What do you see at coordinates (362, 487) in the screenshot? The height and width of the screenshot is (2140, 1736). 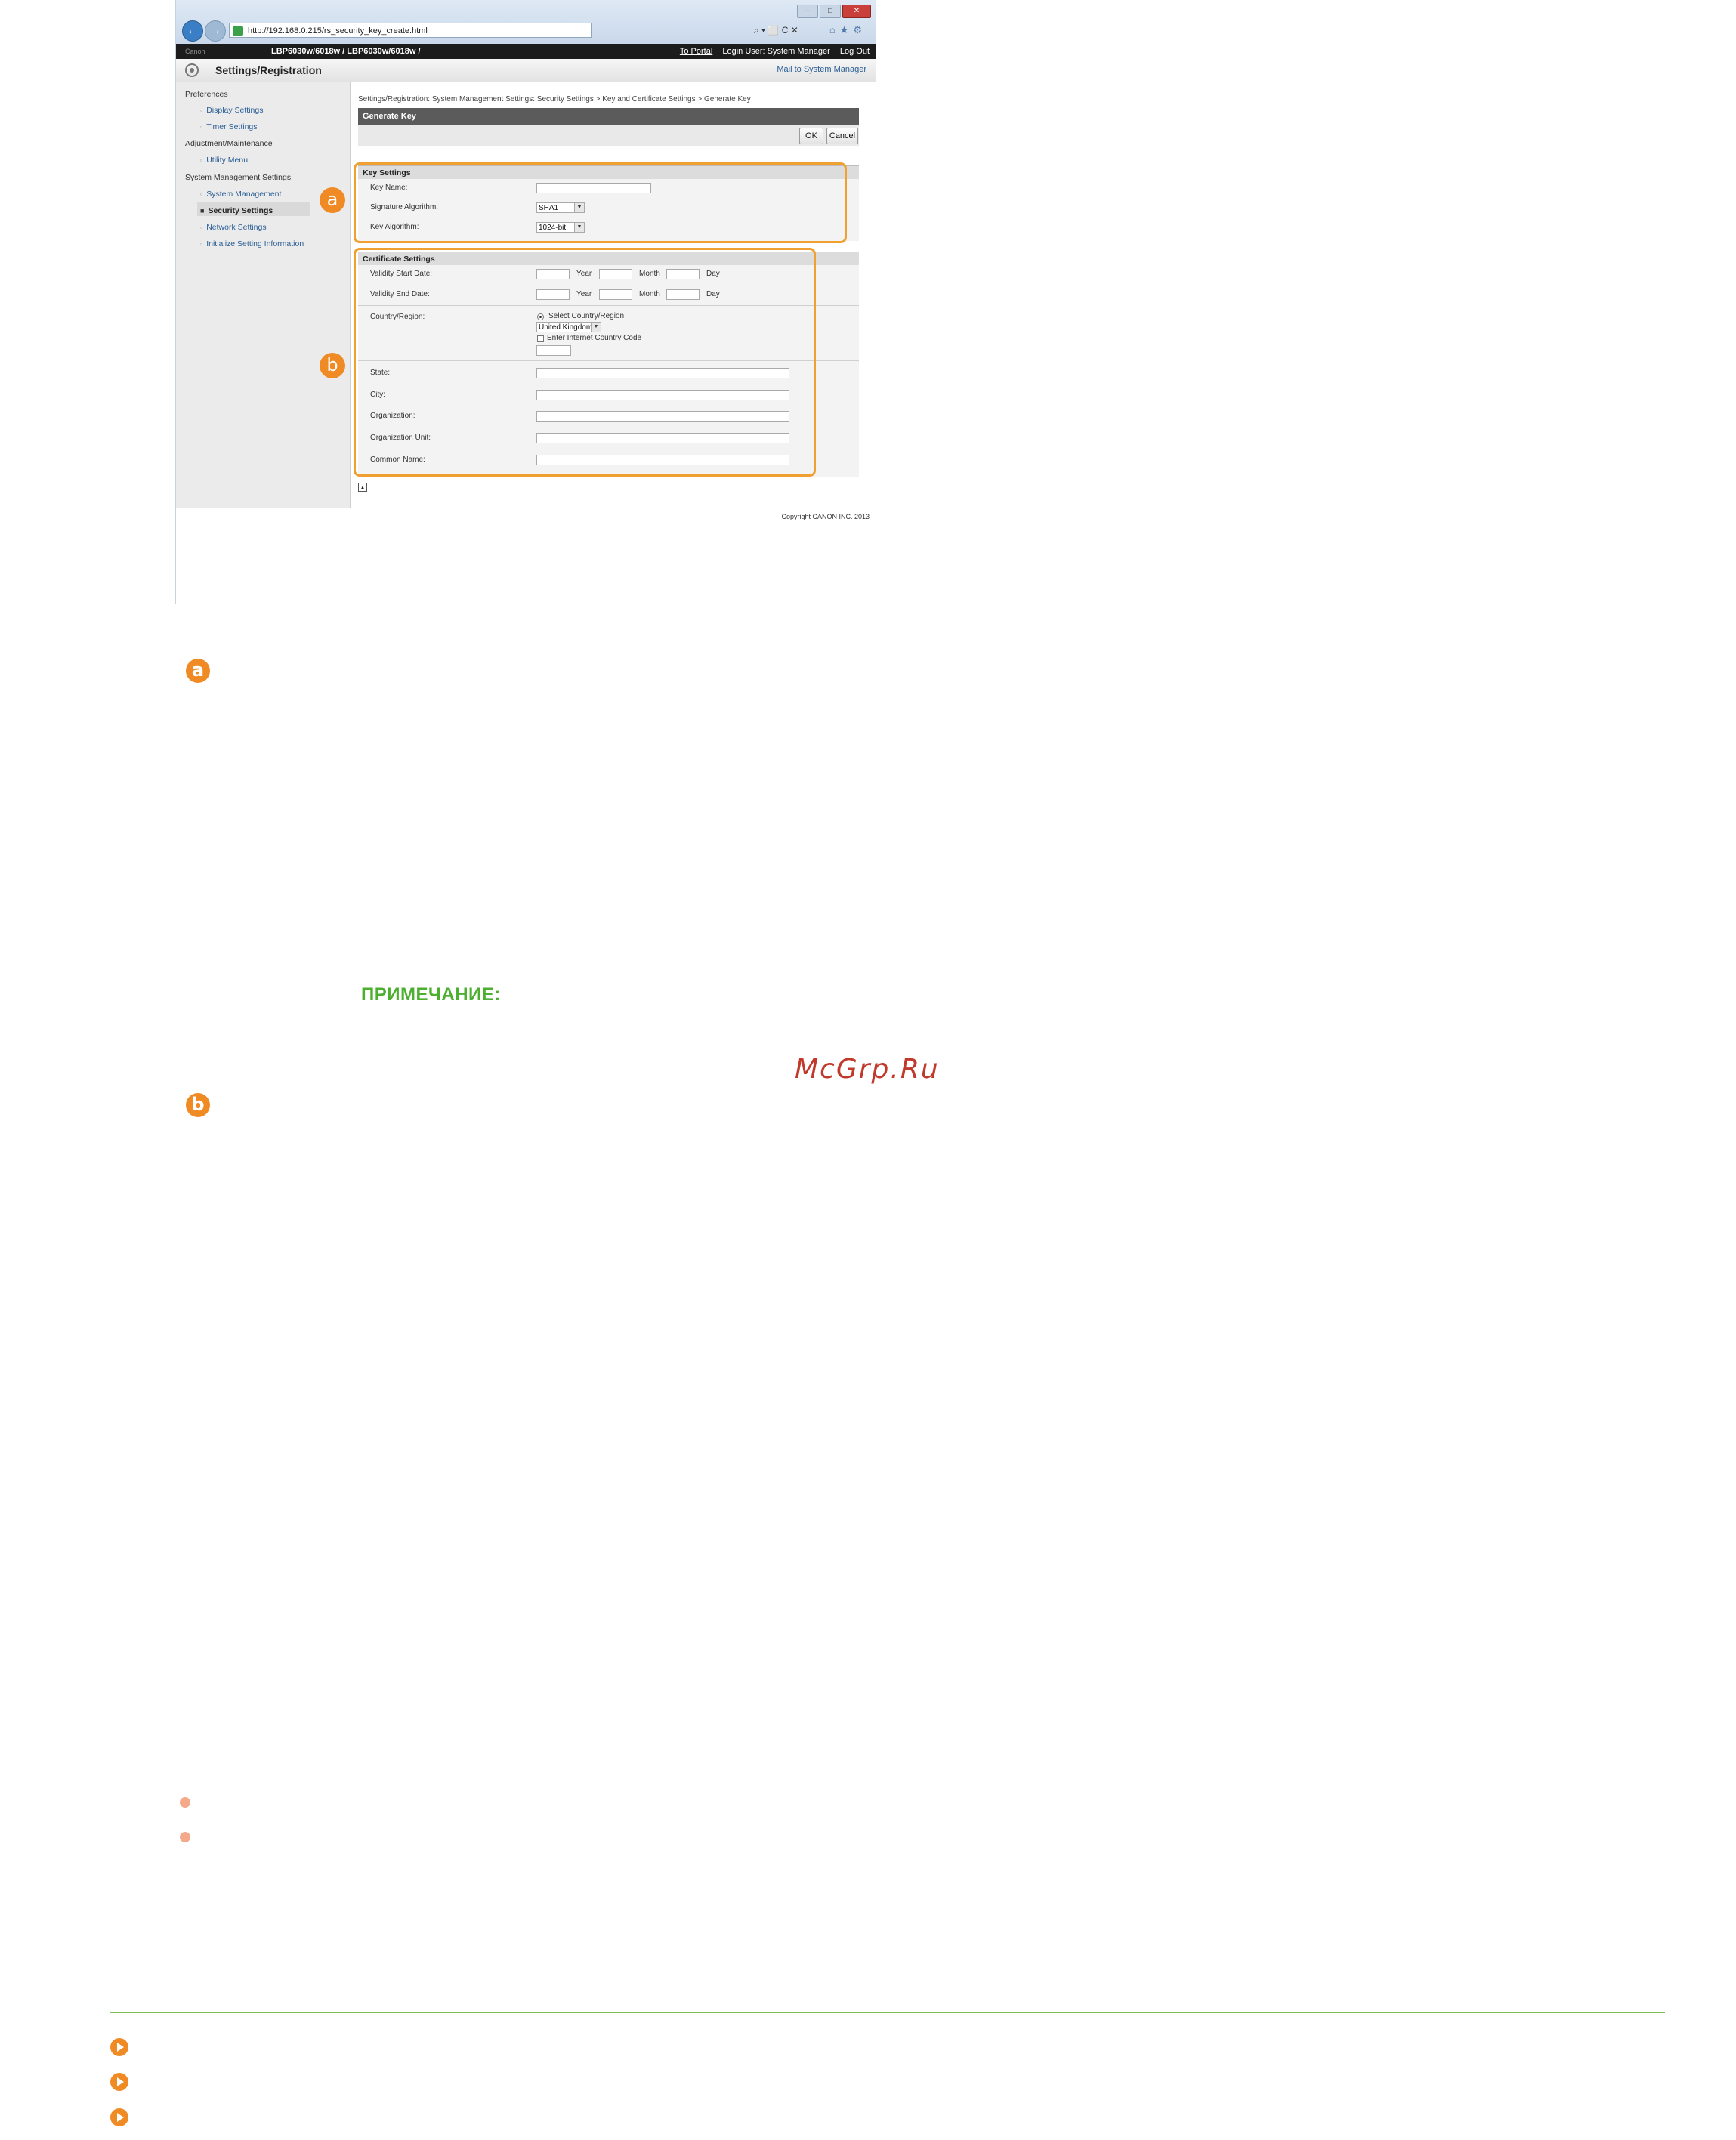 I see `page-top-icon: ▲` at bounding box center [362, 487].